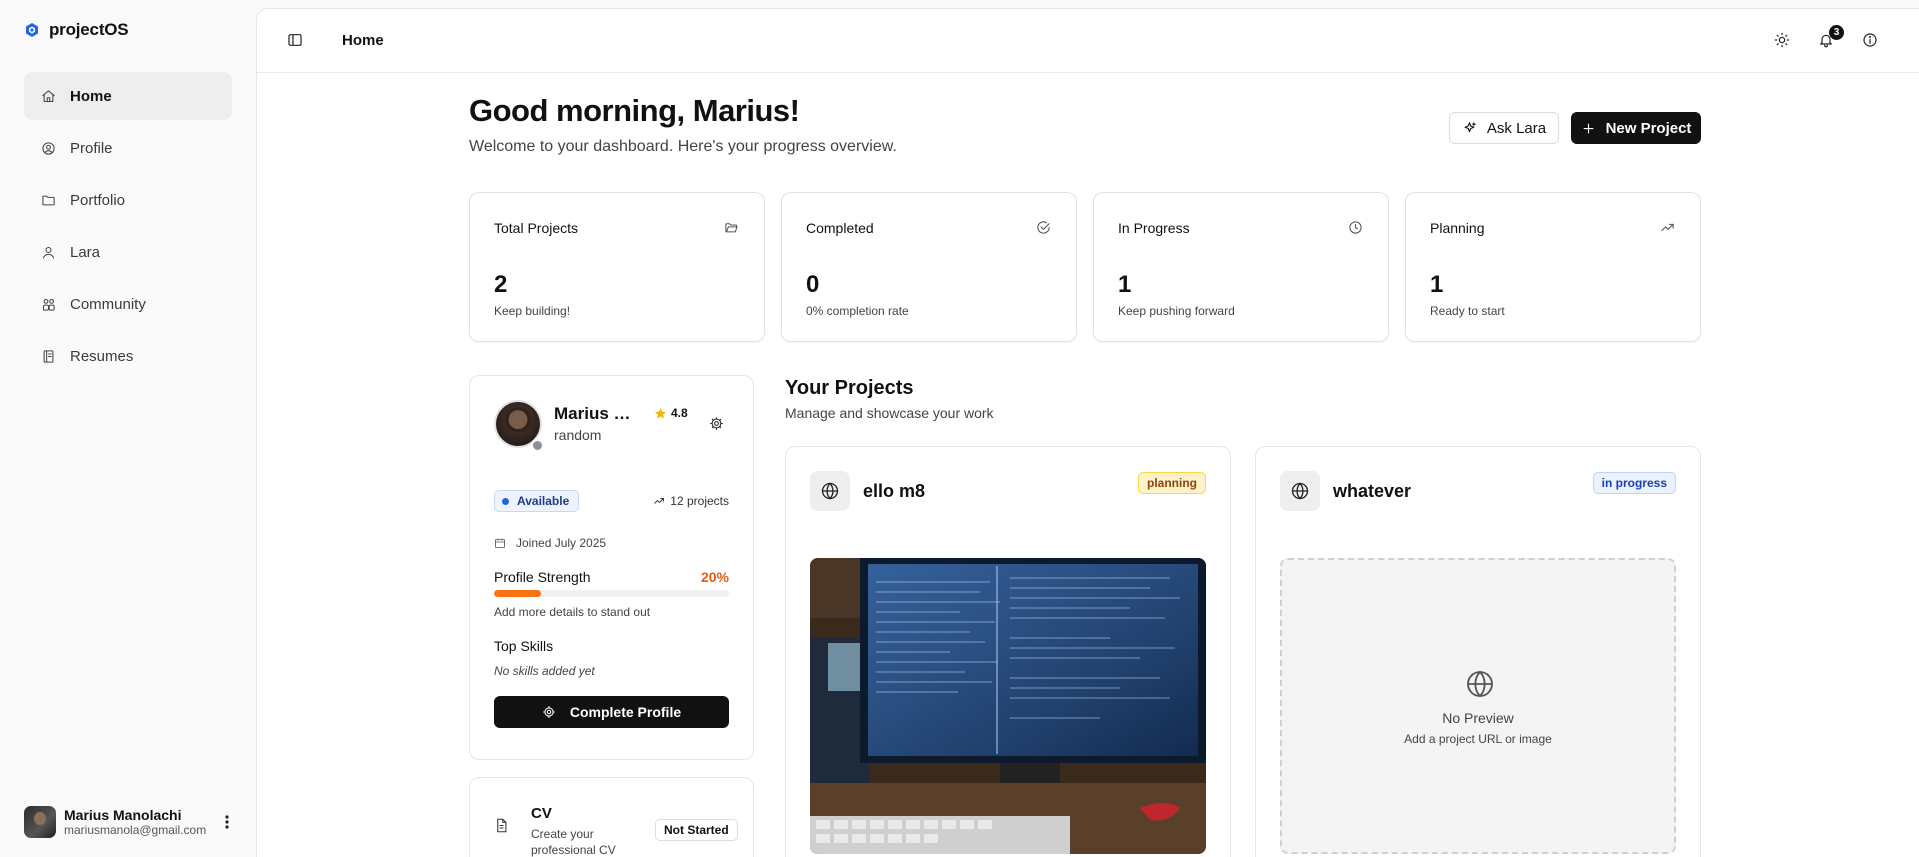 Image resolution: width=1919 pixels, height=857 pixels. Describe the element at coordinates (625, 712) in the screenshot. I see `complete-profile-label: Complete Profile` at that location.